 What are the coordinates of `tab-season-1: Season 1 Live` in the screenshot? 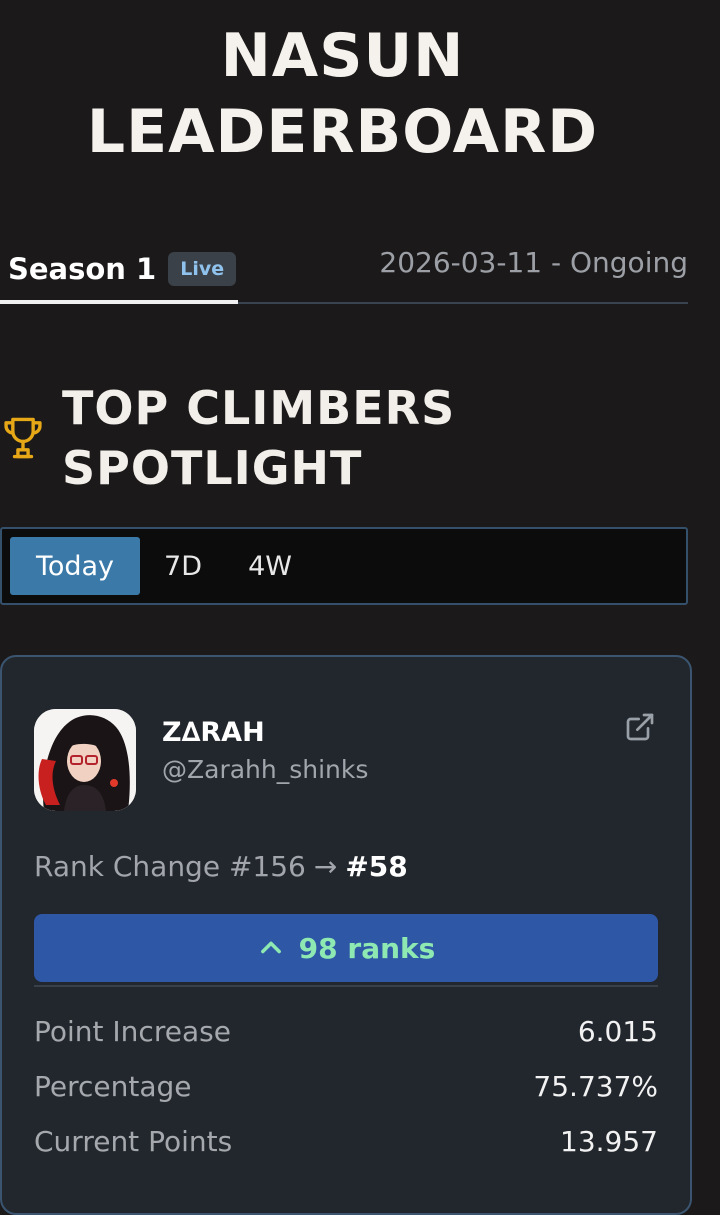 It's located at (119, 269).